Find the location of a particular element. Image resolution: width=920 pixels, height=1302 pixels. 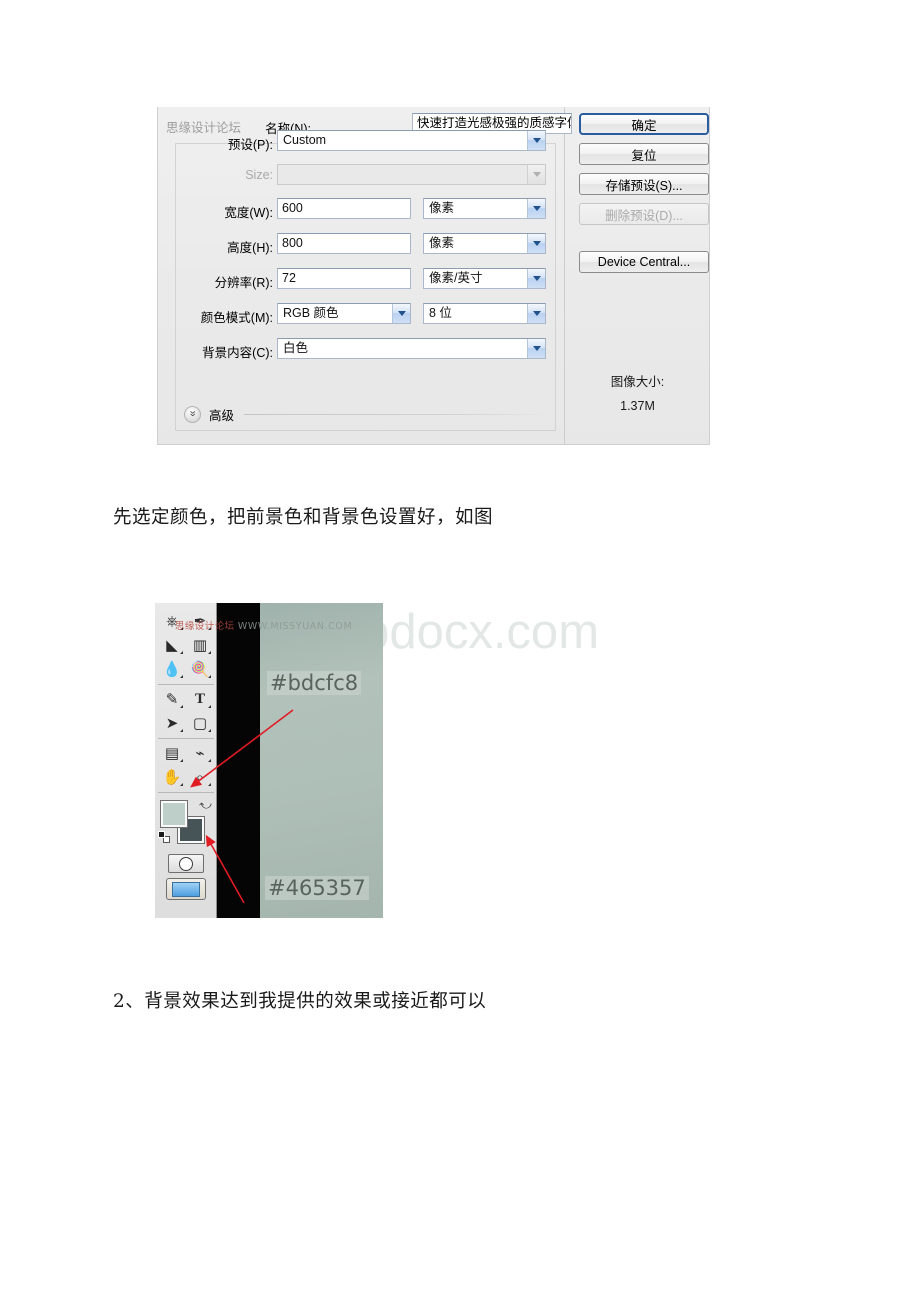

colormode-select: RGB 颜色 is located at coordinates (344, 313).